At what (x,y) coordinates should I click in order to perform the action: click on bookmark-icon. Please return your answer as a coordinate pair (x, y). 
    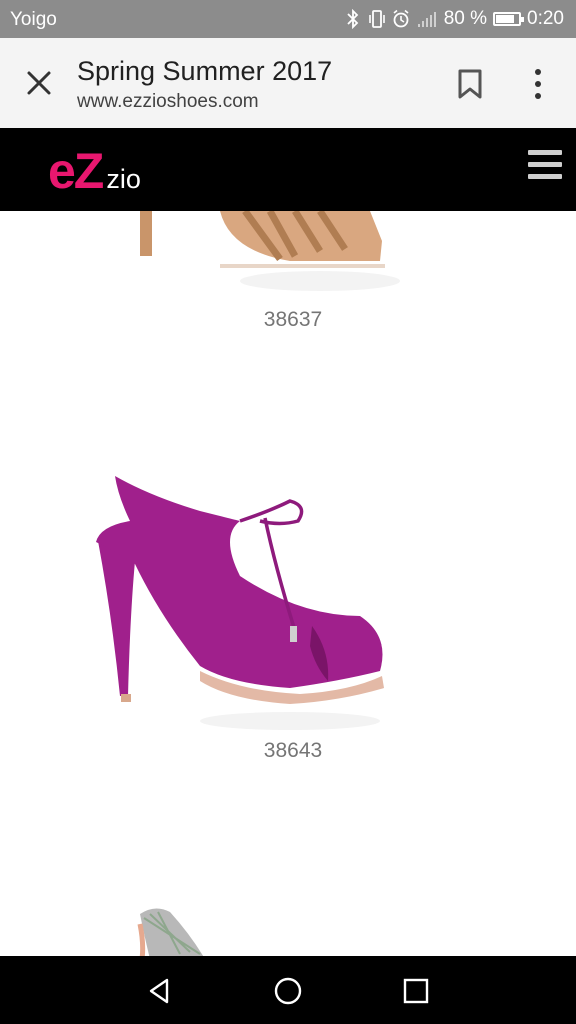
    Looking at the image, I should click on (470, 84).